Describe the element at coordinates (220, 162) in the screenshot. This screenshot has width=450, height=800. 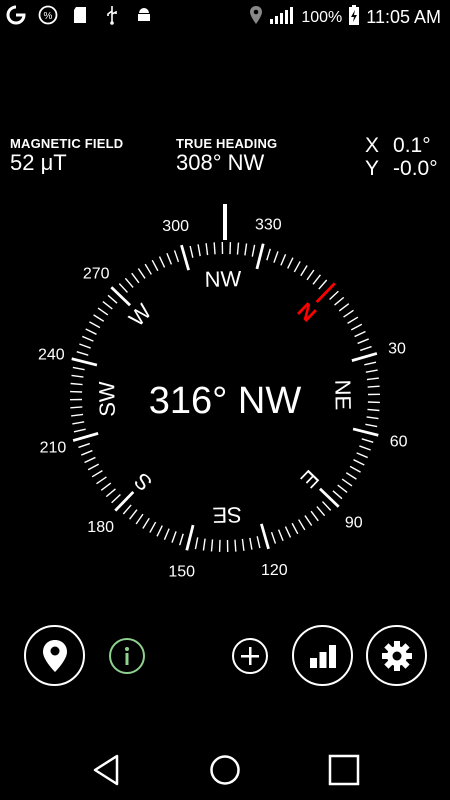
I see `true-heading-value: 308° NW` at that location.